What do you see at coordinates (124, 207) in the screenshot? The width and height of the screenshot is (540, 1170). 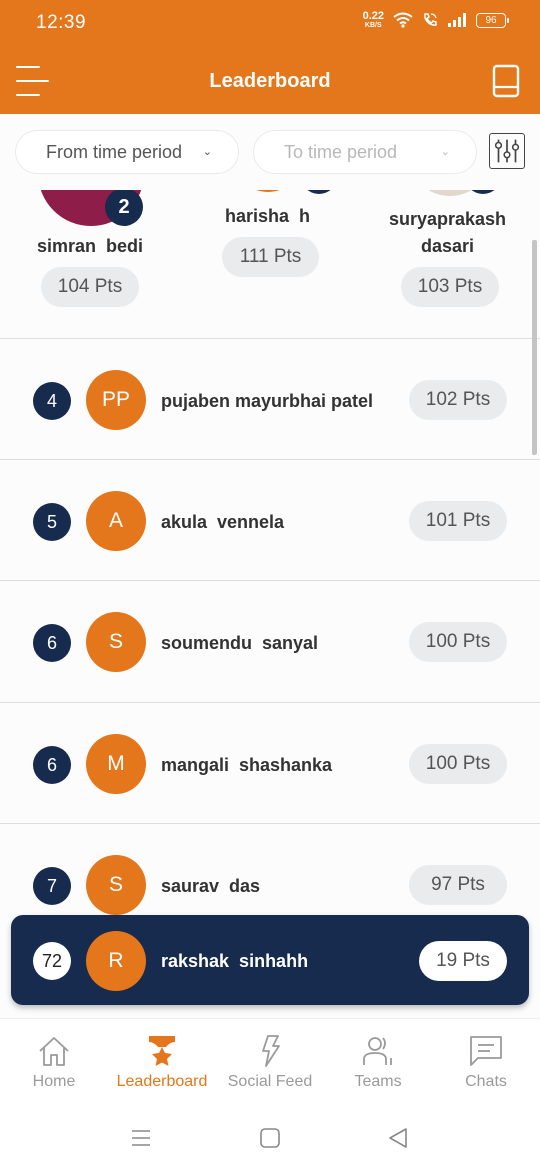 I see `rank-badge: 2` at bounding box center [124, 207].